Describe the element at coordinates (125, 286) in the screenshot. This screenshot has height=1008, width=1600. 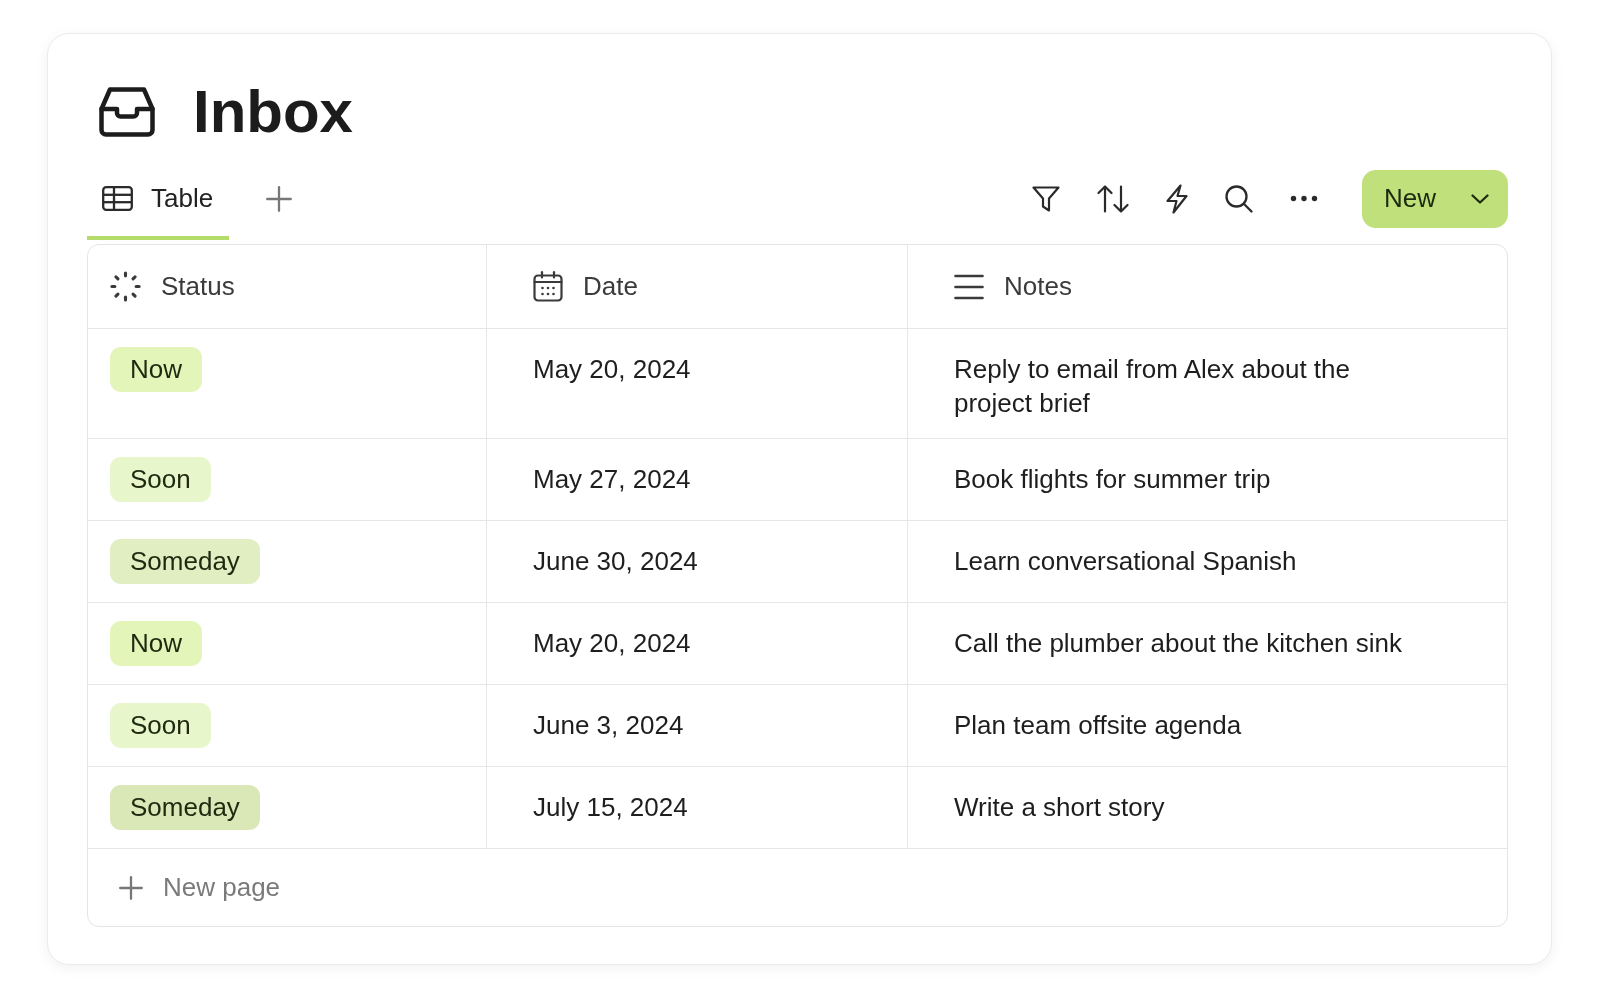
I see `spinner-icon` at that location.